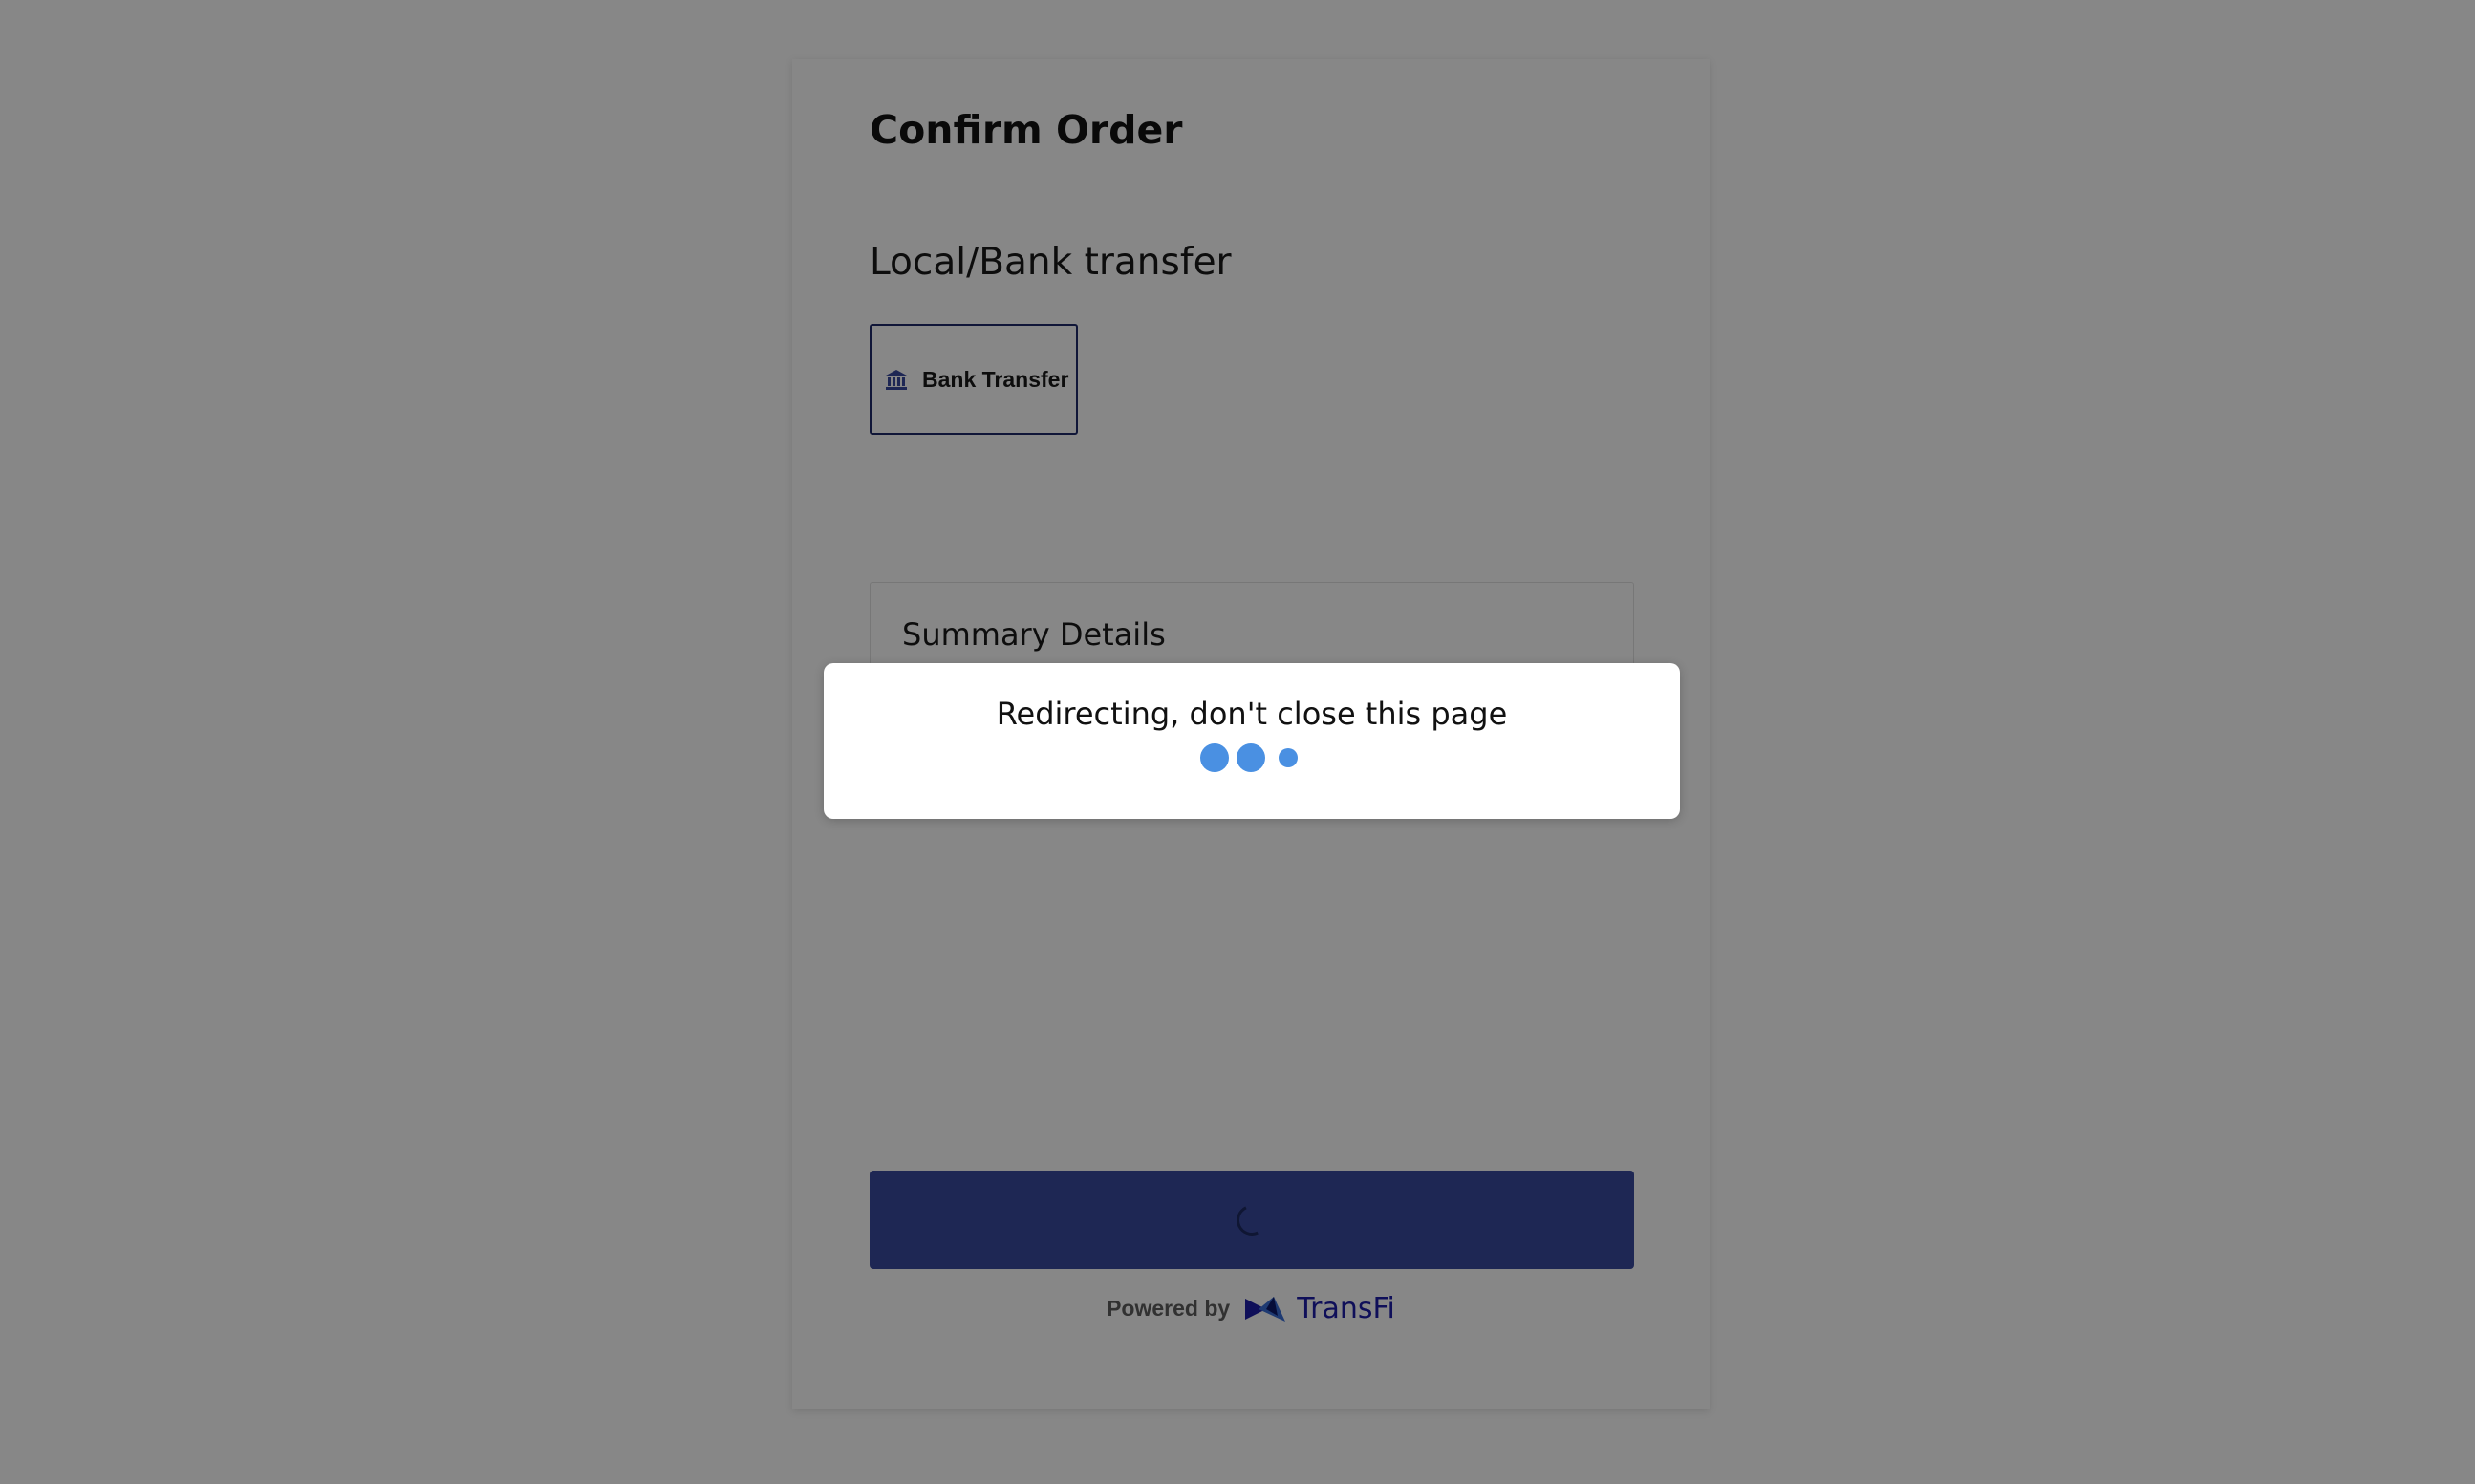  I want to click on redirect-message: Redirecting, don't close this page, so click(1252, 714).